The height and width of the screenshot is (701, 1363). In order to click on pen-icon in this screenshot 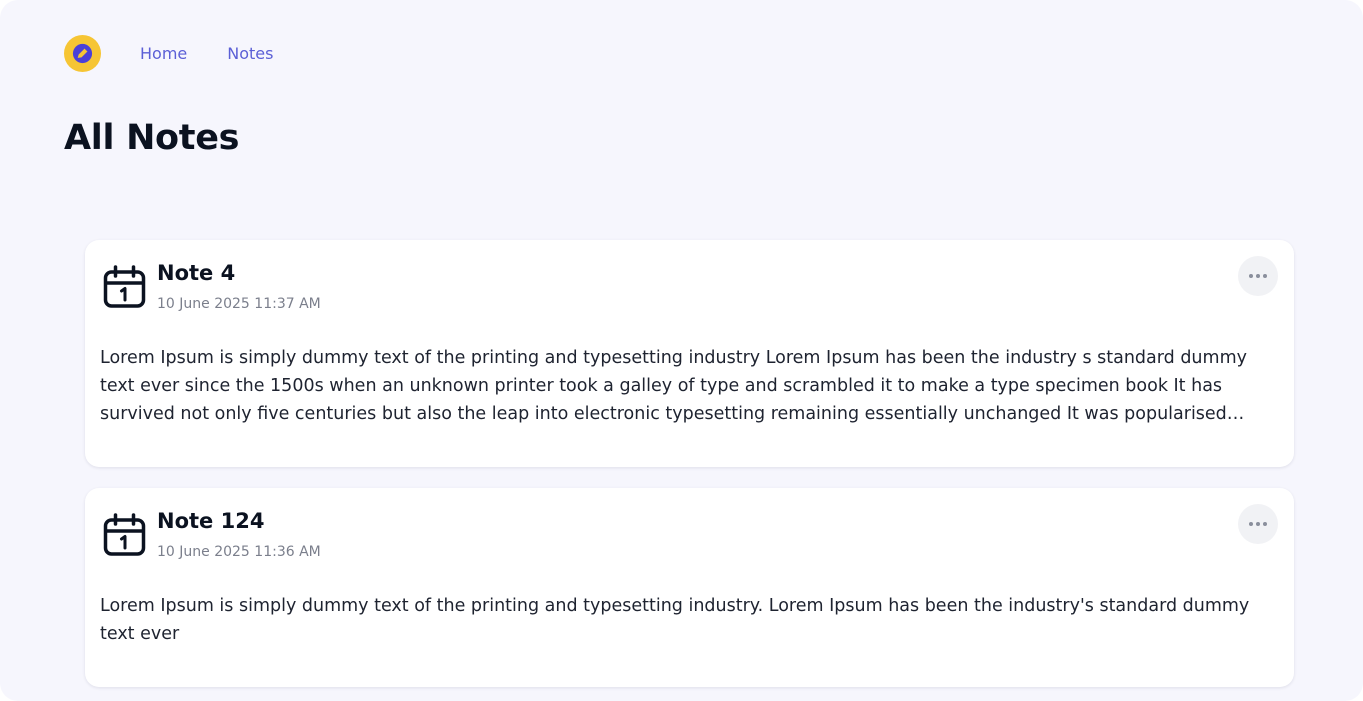, I will do `click(82, 53)`.